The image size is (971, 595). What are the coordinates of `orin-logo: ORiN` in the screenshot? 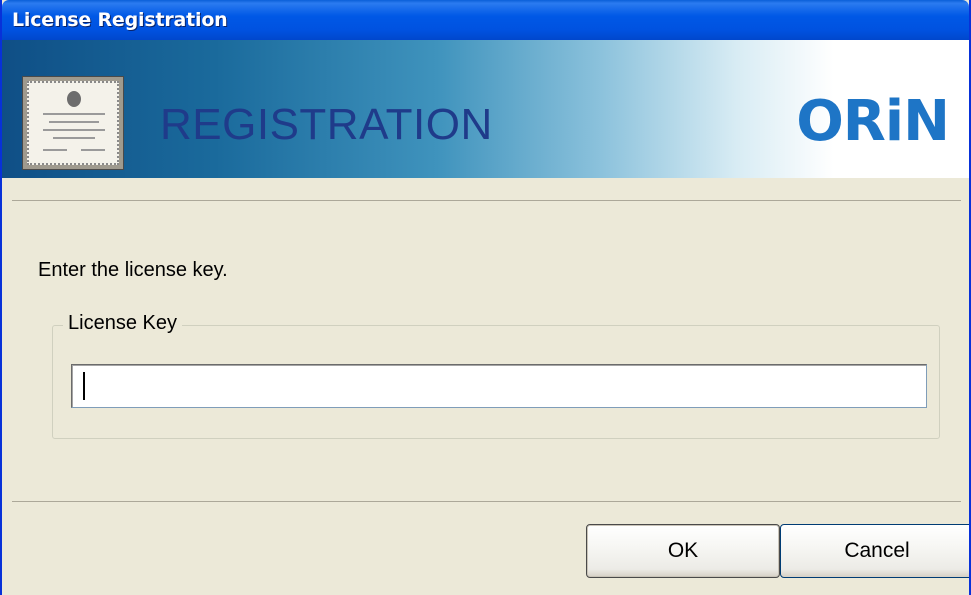 It's located at (873, 121).